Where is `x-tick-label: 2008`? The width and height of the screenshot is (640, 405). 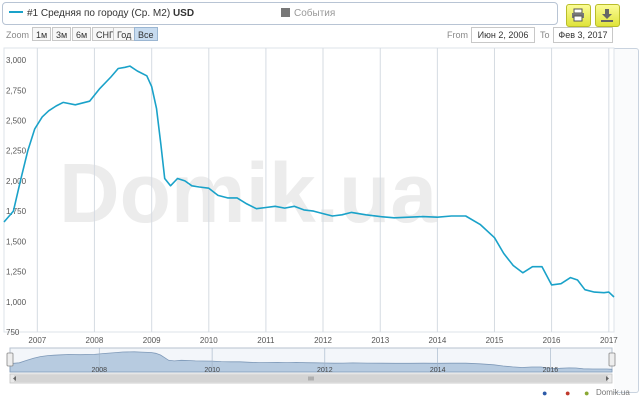
x-tick-label: 2008 is located at coordinates (95, 340).